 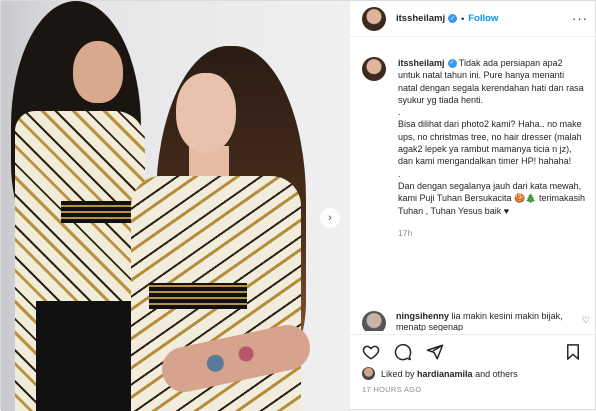 I want to click on share-button, so click(x=437, y=353).